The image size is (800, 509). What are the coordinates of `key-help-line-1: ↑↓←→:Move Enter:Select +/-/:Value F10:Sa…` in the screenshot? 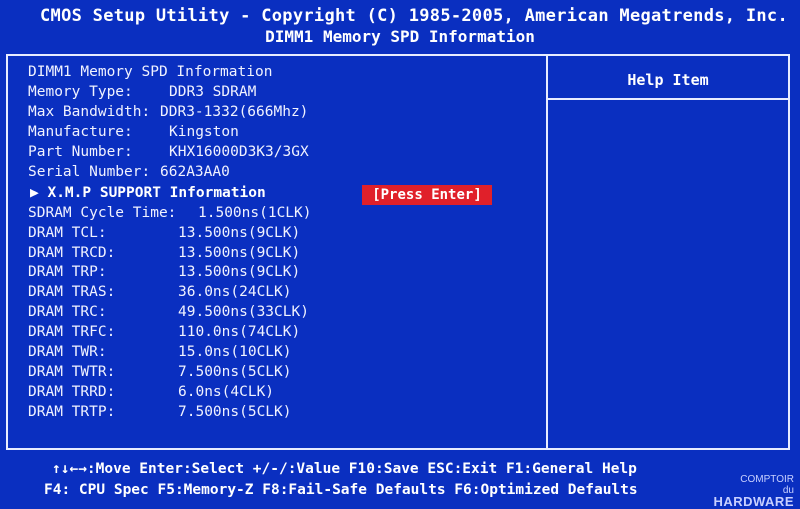 It's located at (344, 469).